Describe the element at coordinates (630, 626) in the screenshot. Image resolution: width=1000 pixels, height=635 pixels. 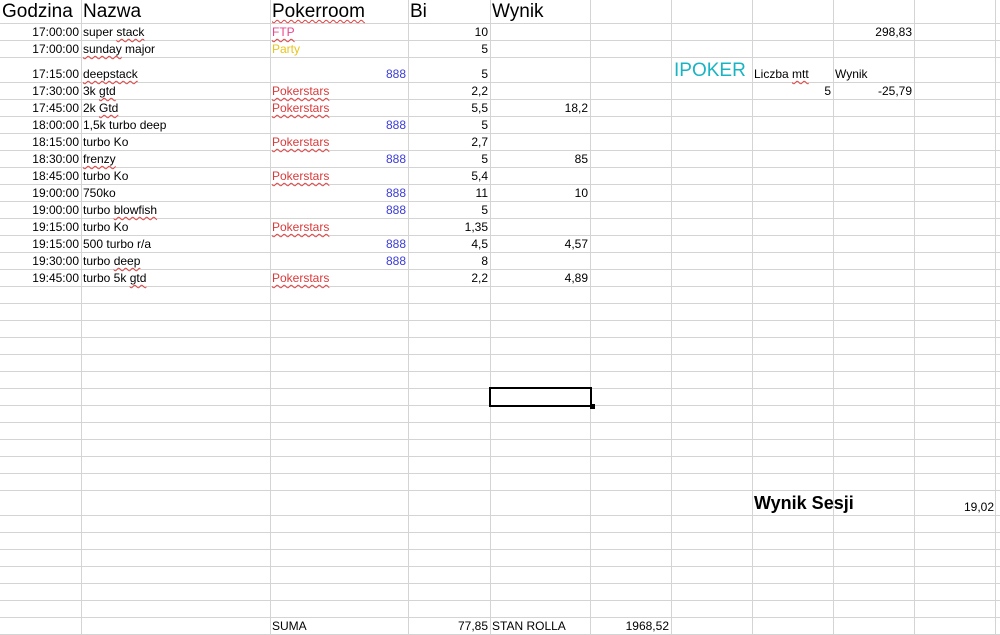
I see `stan-rolla-value: 1968,52` at that location.